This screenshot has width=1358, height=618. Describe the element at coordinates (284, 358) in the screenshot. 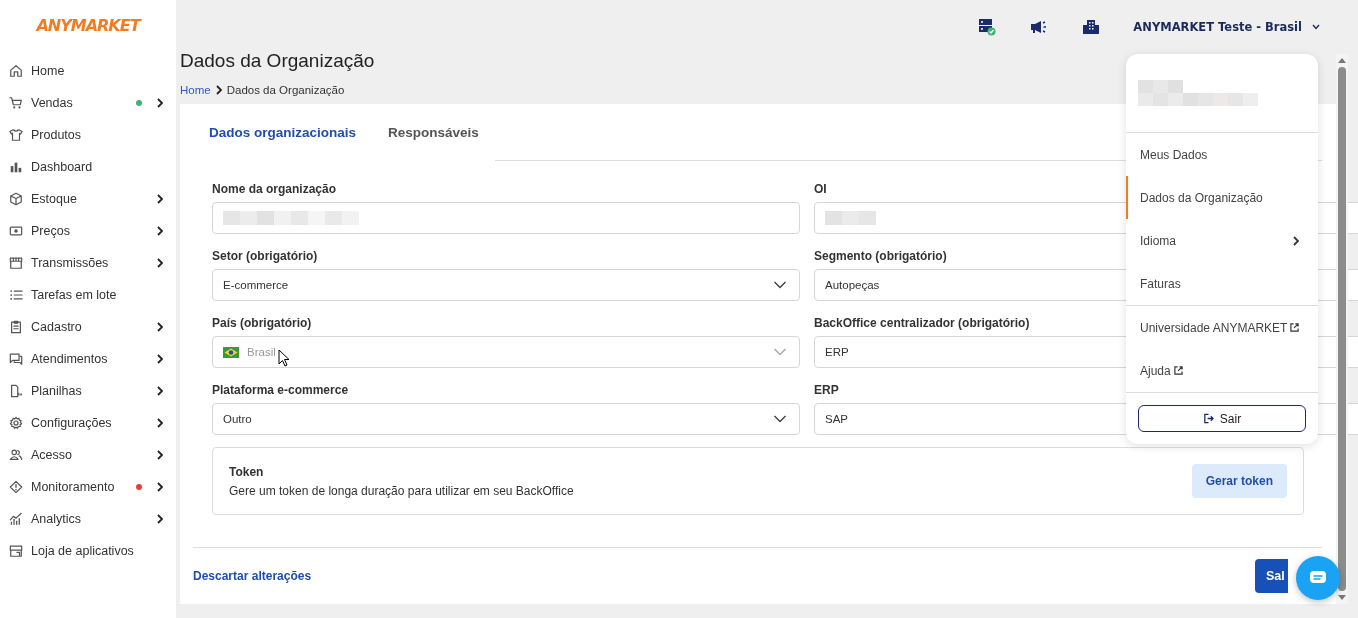

I see `mouse-cursor-icon` at that location.